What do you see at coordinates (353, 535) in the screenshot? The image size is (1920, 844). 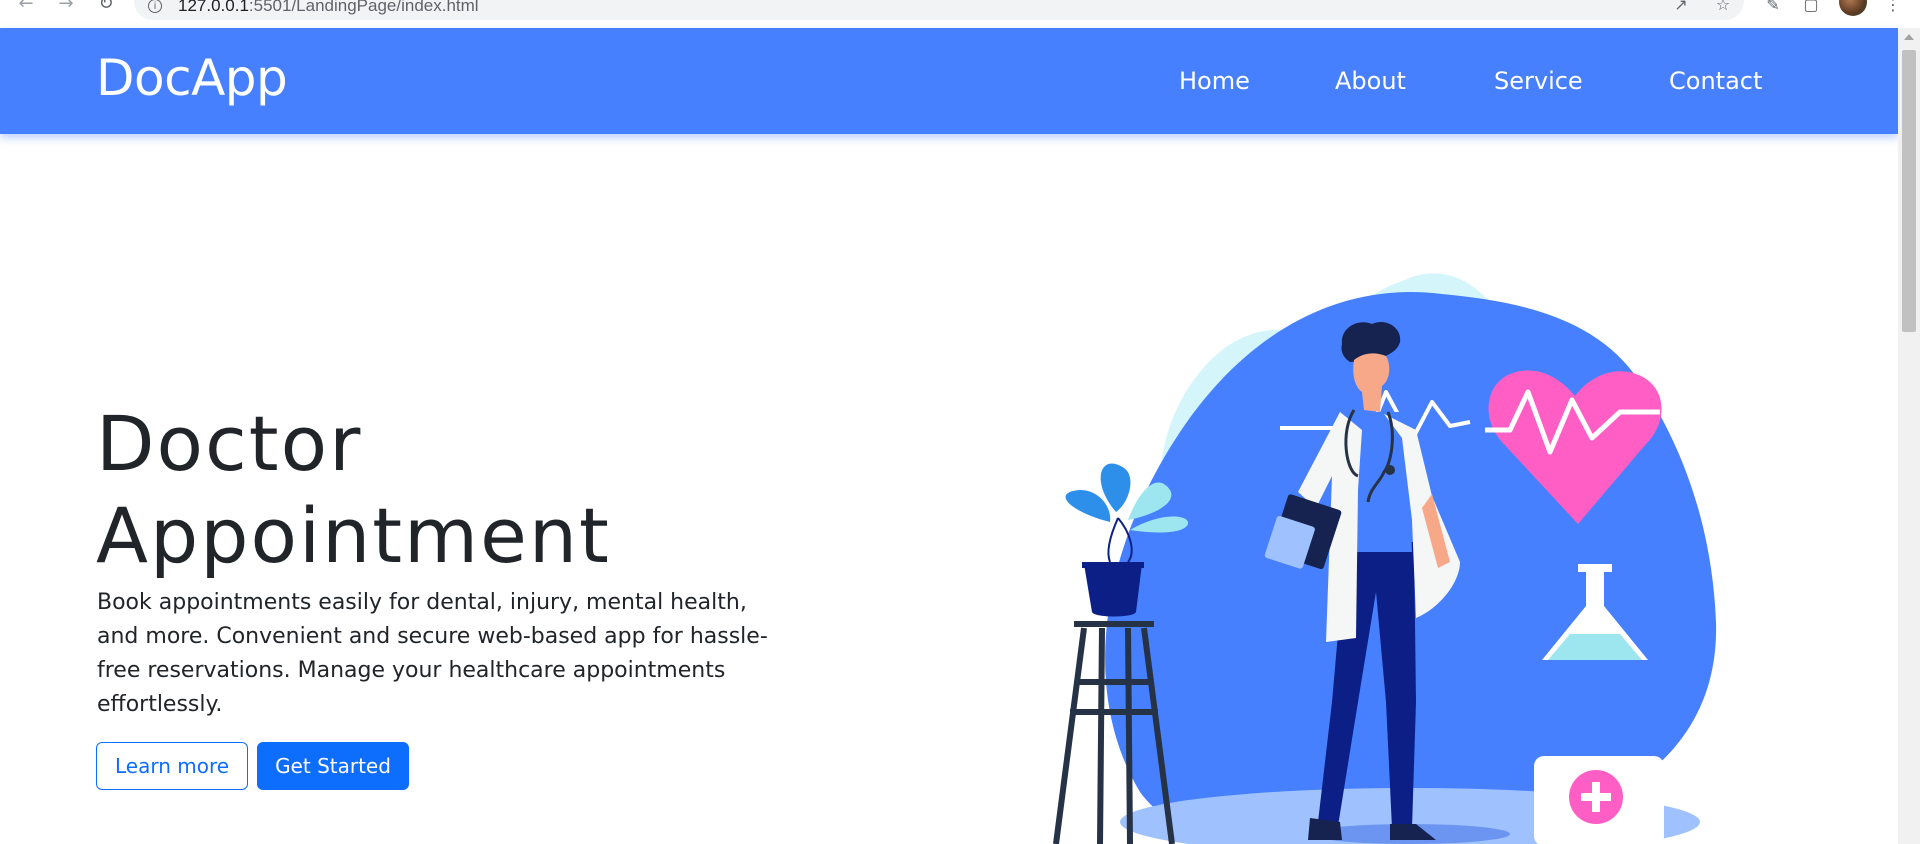 I see `hero-title-line2: Appointment` at bounding box center [353, 535].